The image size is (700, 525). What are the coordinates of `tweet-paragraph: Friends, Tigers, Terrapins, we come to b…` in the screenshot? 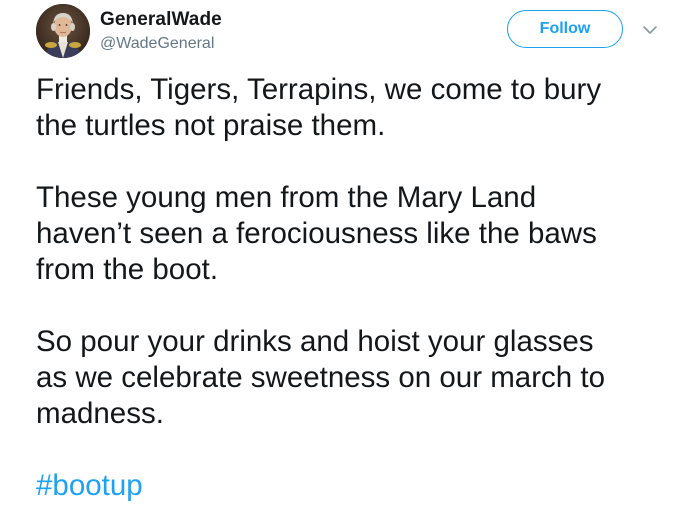 It's located at (356, 108).